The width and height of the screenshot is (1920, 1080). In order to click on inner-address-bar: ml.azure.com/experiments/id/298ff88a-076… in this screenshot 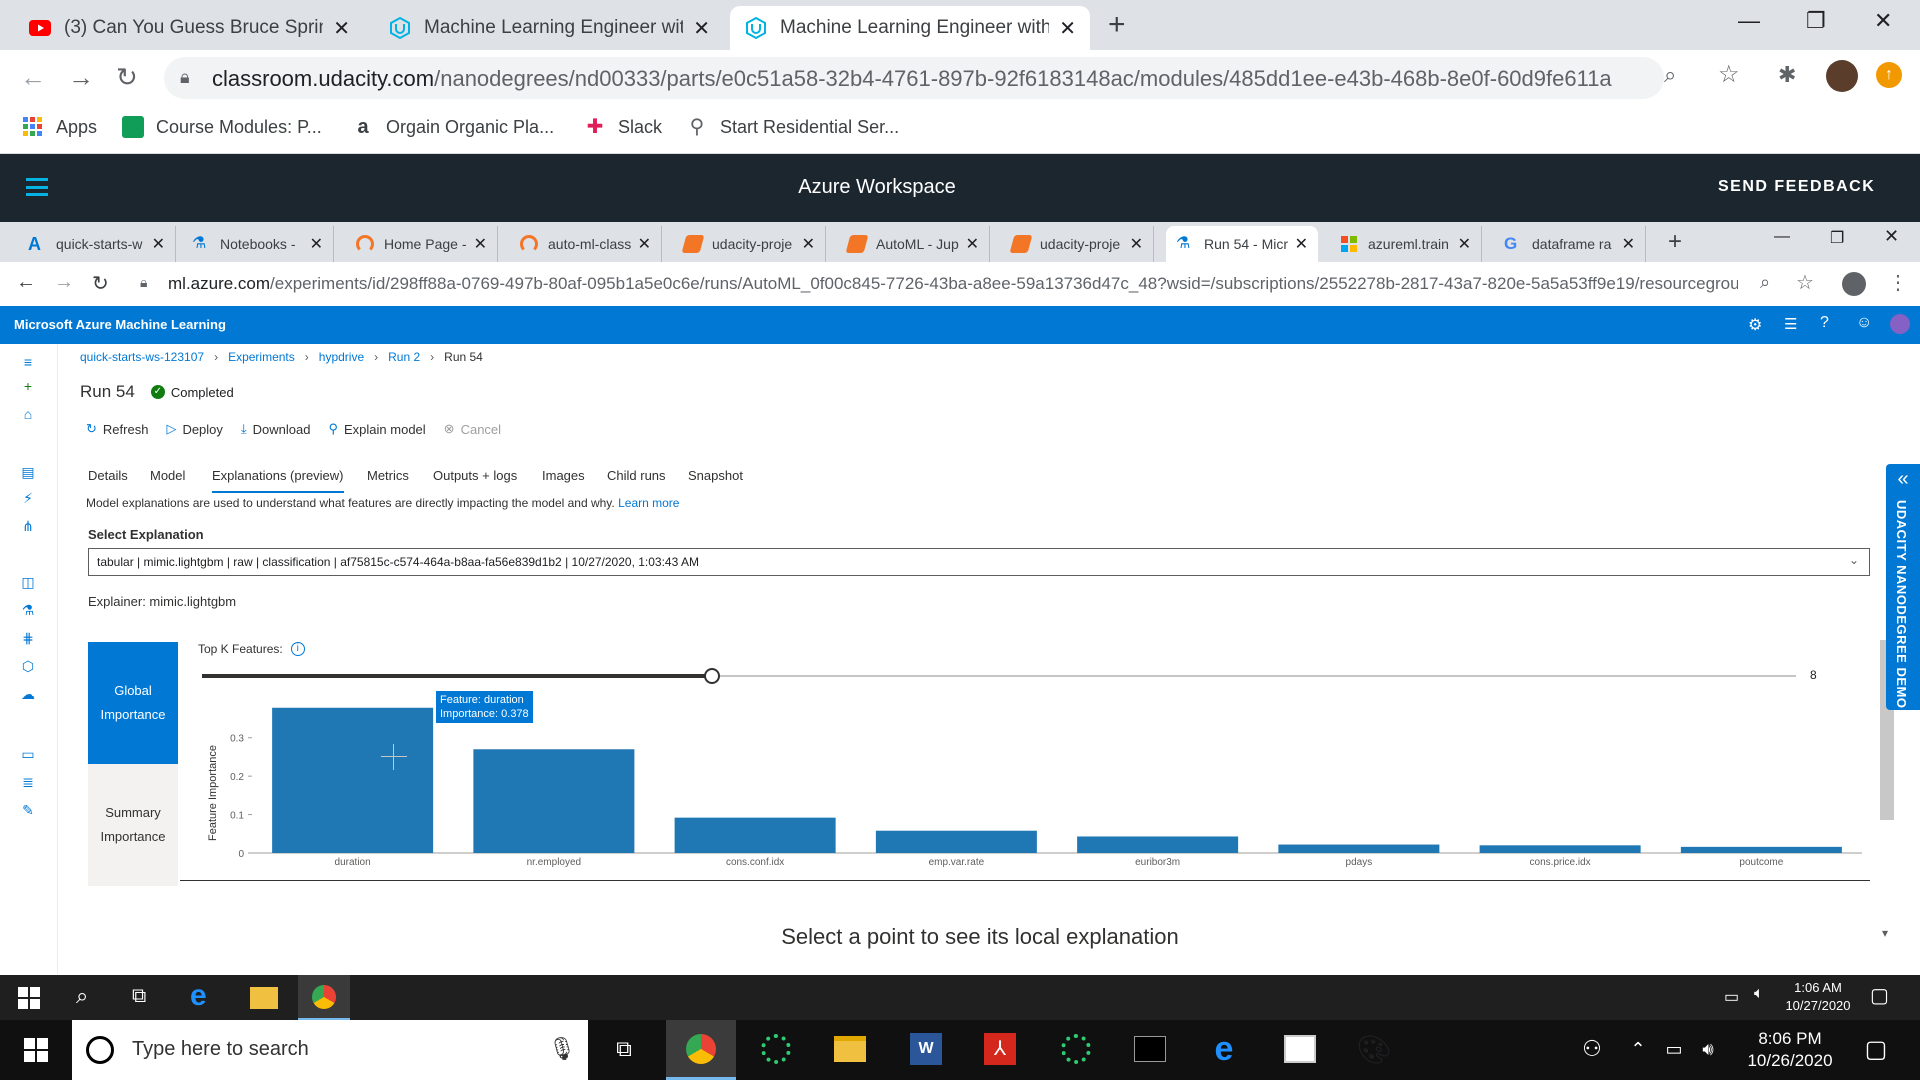, I will do `click(953, 284)`.